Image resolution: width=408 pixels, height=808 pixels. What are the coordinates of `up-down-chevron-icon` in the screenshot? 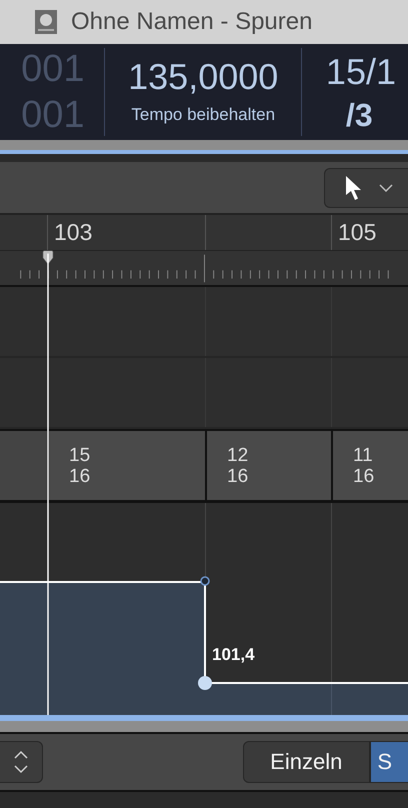 It's located at (21, 762).